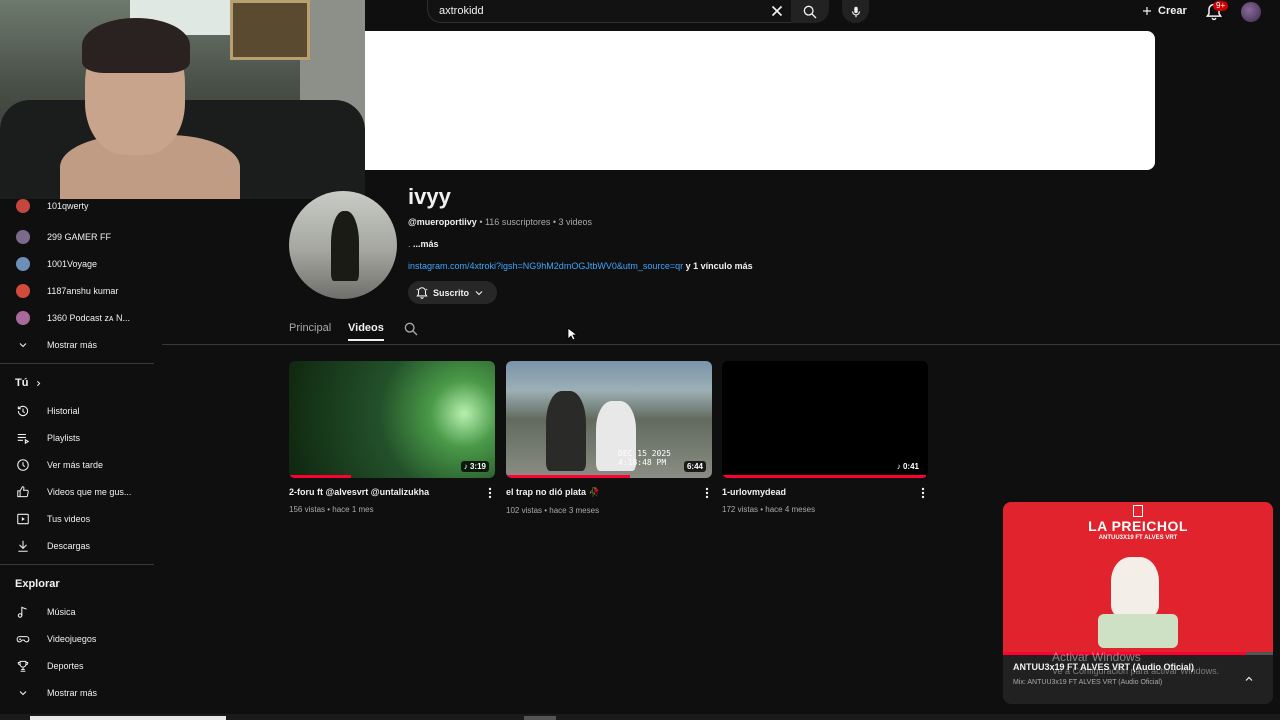  What do you see at coordinates (23, 639) in the screenshot?
I see `gaming-icon` at bounding box center [23, 639].